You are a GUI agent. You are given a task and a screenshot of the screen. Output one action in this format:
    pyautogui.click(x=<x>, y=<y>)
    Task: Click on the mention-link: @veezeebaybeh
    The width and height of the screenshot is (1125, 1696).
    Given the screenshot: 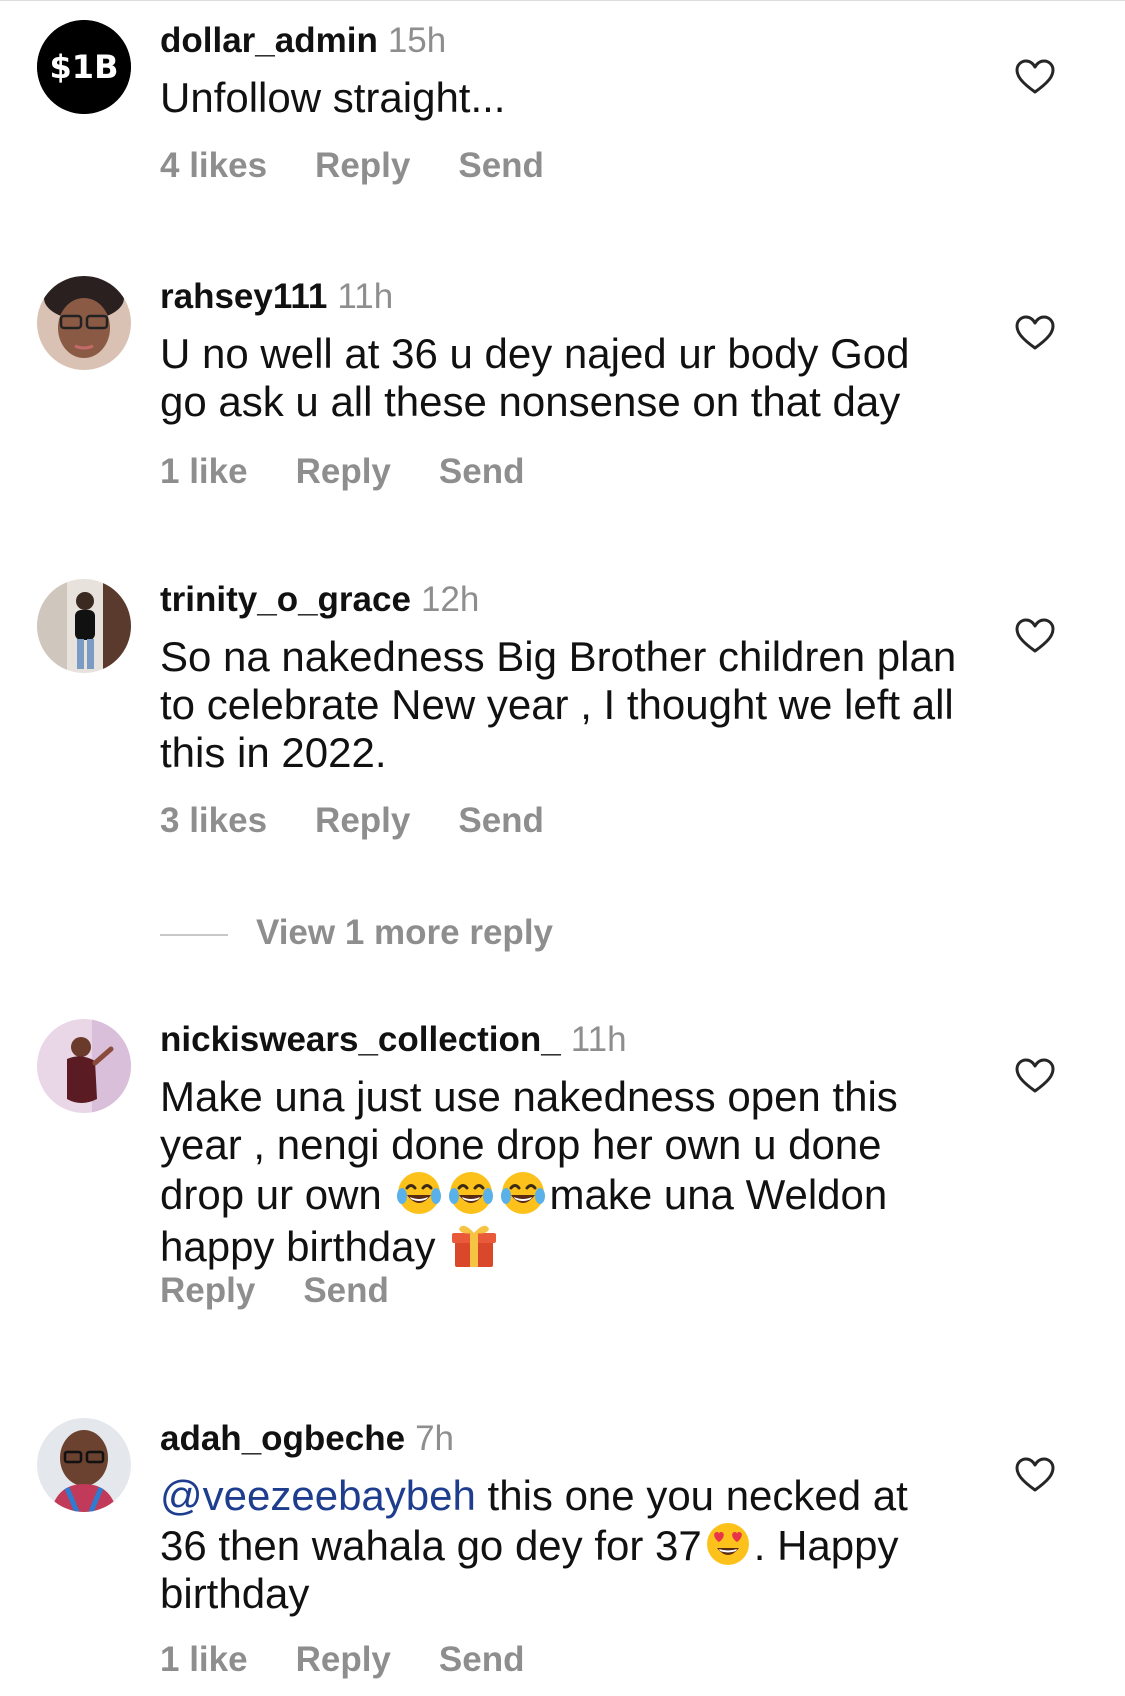 What is the action you would take?
    pyautogui.click(x=318, y=1495)
    